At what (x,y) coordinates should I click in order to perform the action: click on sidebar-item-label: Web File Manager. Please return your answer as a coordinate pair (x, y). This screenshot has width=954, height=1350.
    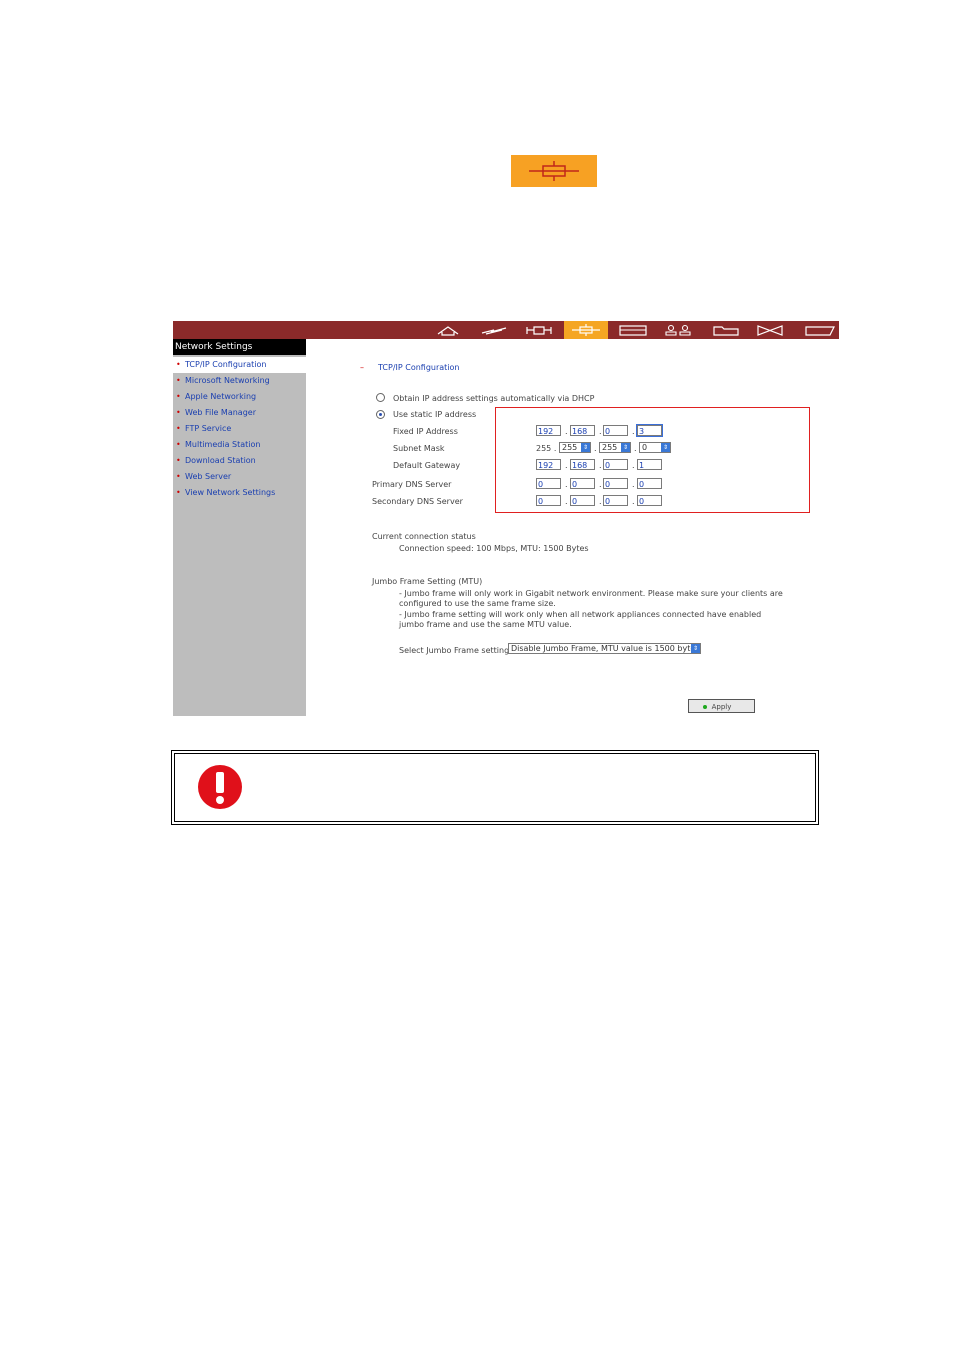
    Looking at the image, I should click on (220, 412).